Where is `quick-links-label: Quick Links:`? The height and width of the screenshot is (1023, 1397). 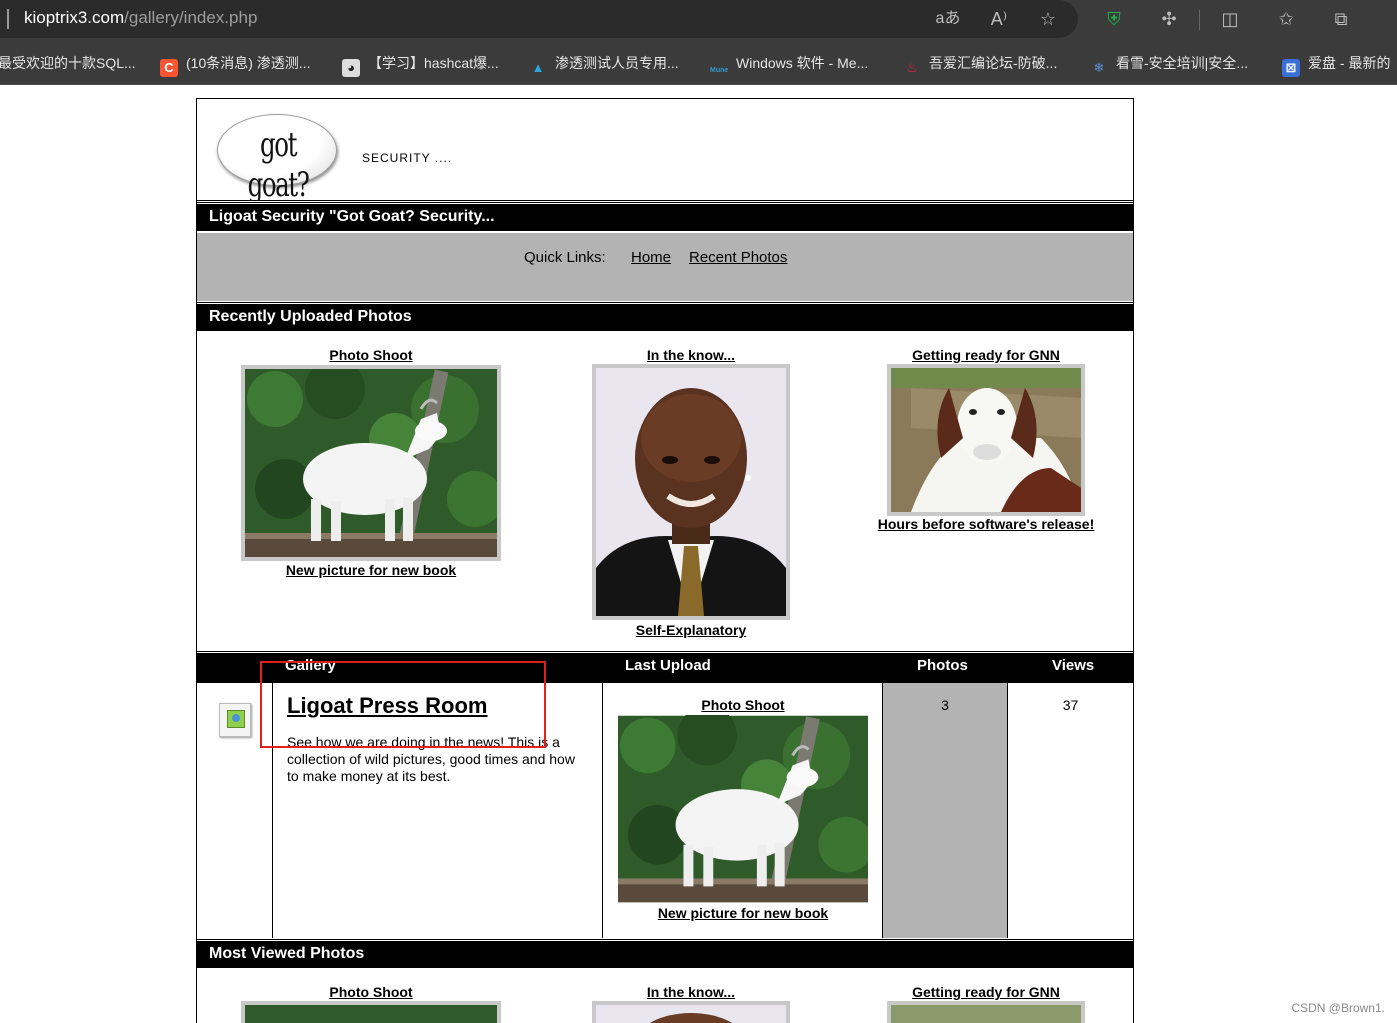
quick-links-label: Quick Links: is located at coordinates (565, 257).